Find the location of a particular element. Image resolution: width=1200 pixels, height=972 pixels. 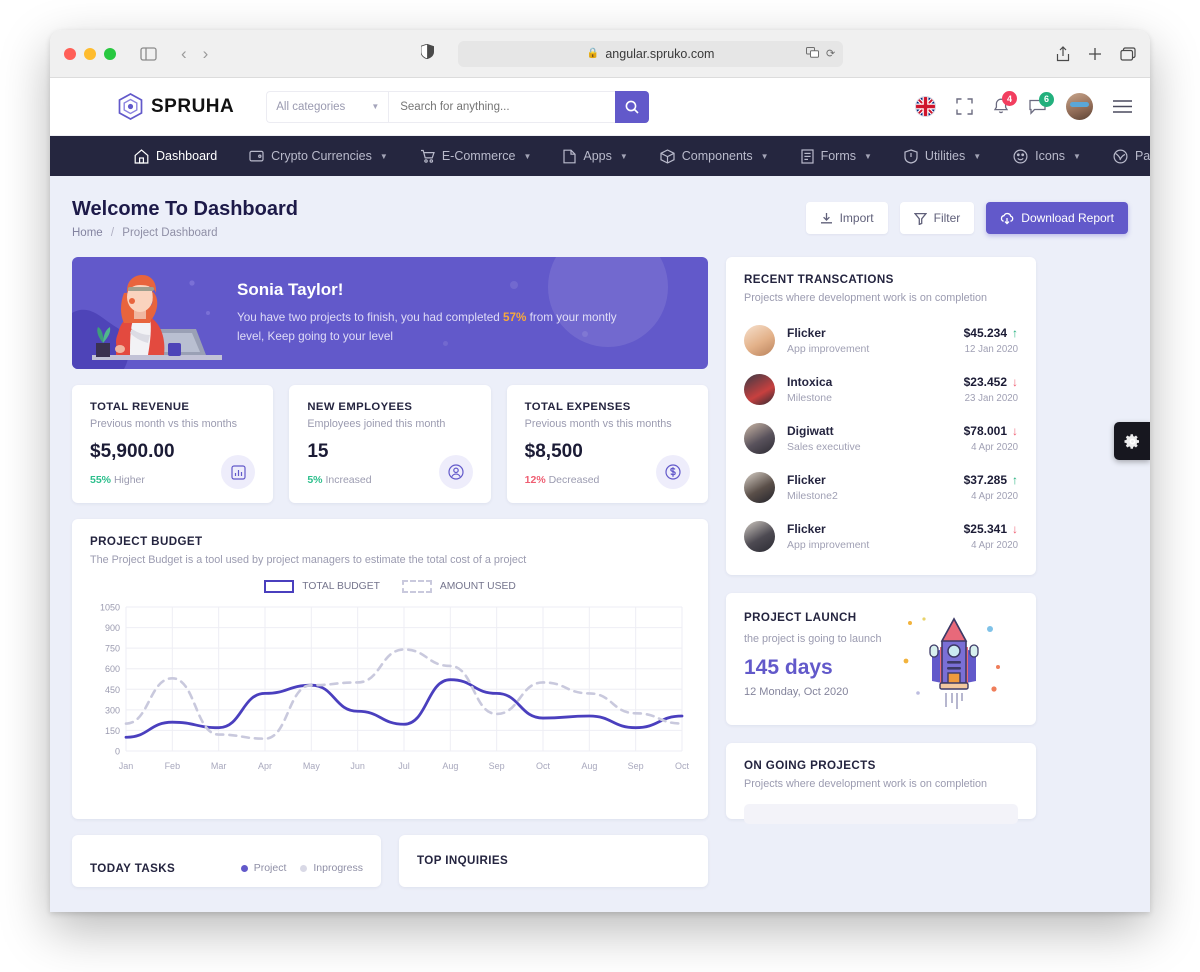

legend-label: Project is located at coordinates (270, 868).